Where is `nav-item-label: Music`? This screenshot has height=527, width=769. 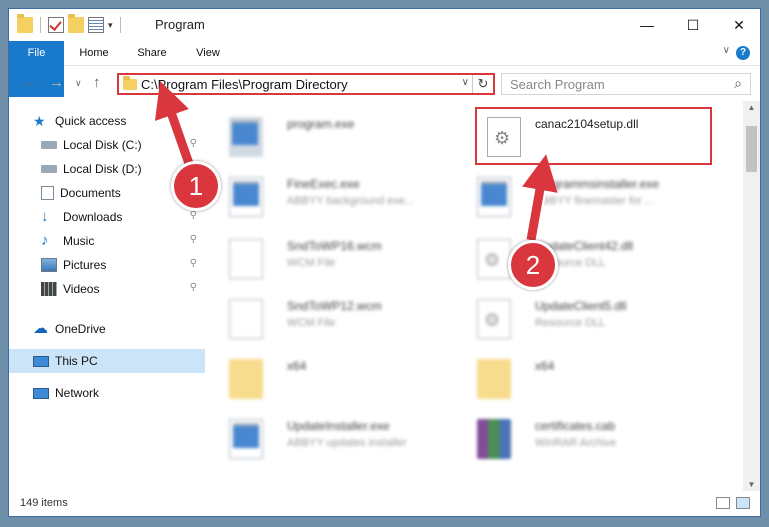 nav-item-label: Music is located at coordinates (79, 241).